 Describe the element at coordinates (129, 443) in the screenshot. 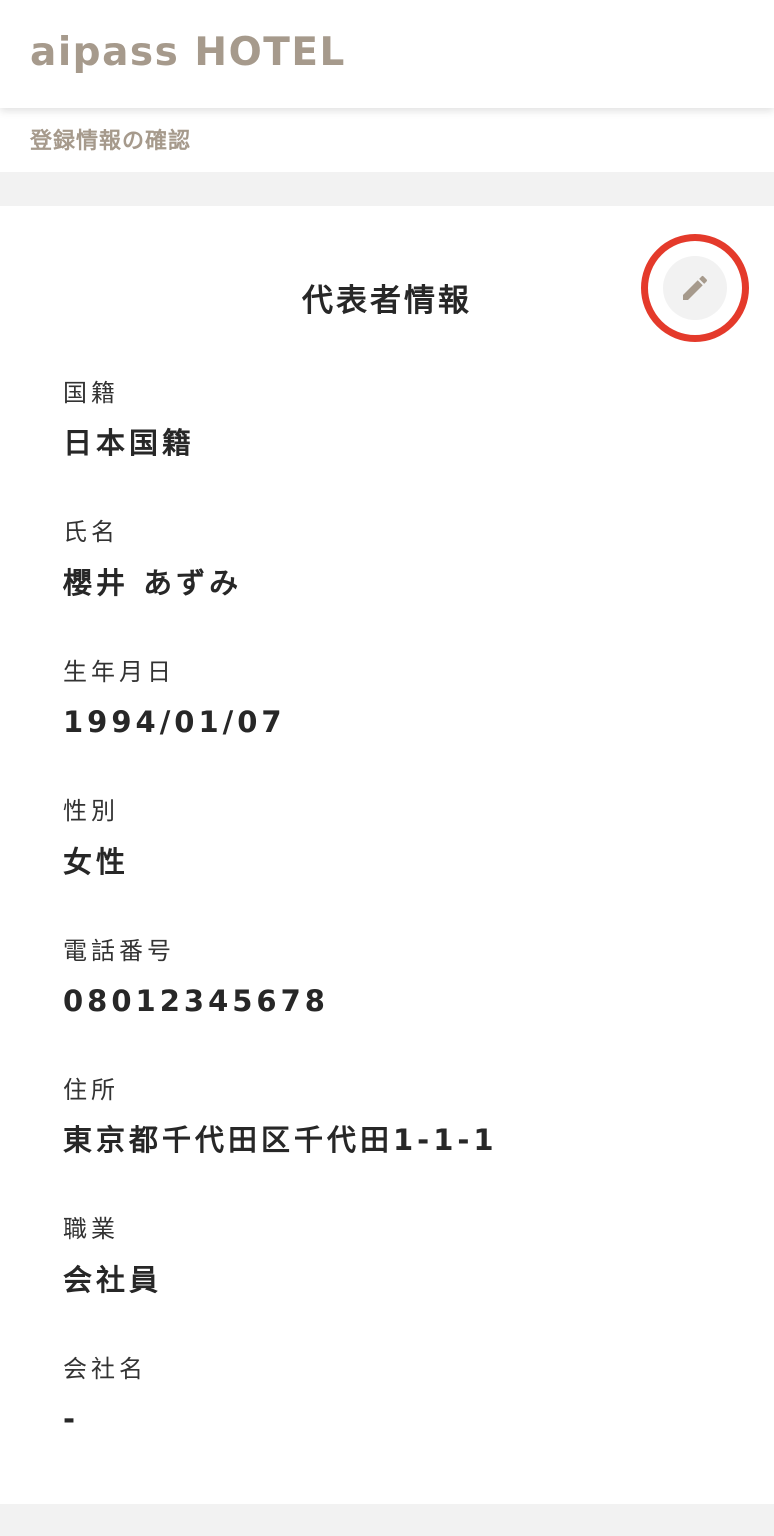

I see `nationality-value: 日本国籍` at that location.